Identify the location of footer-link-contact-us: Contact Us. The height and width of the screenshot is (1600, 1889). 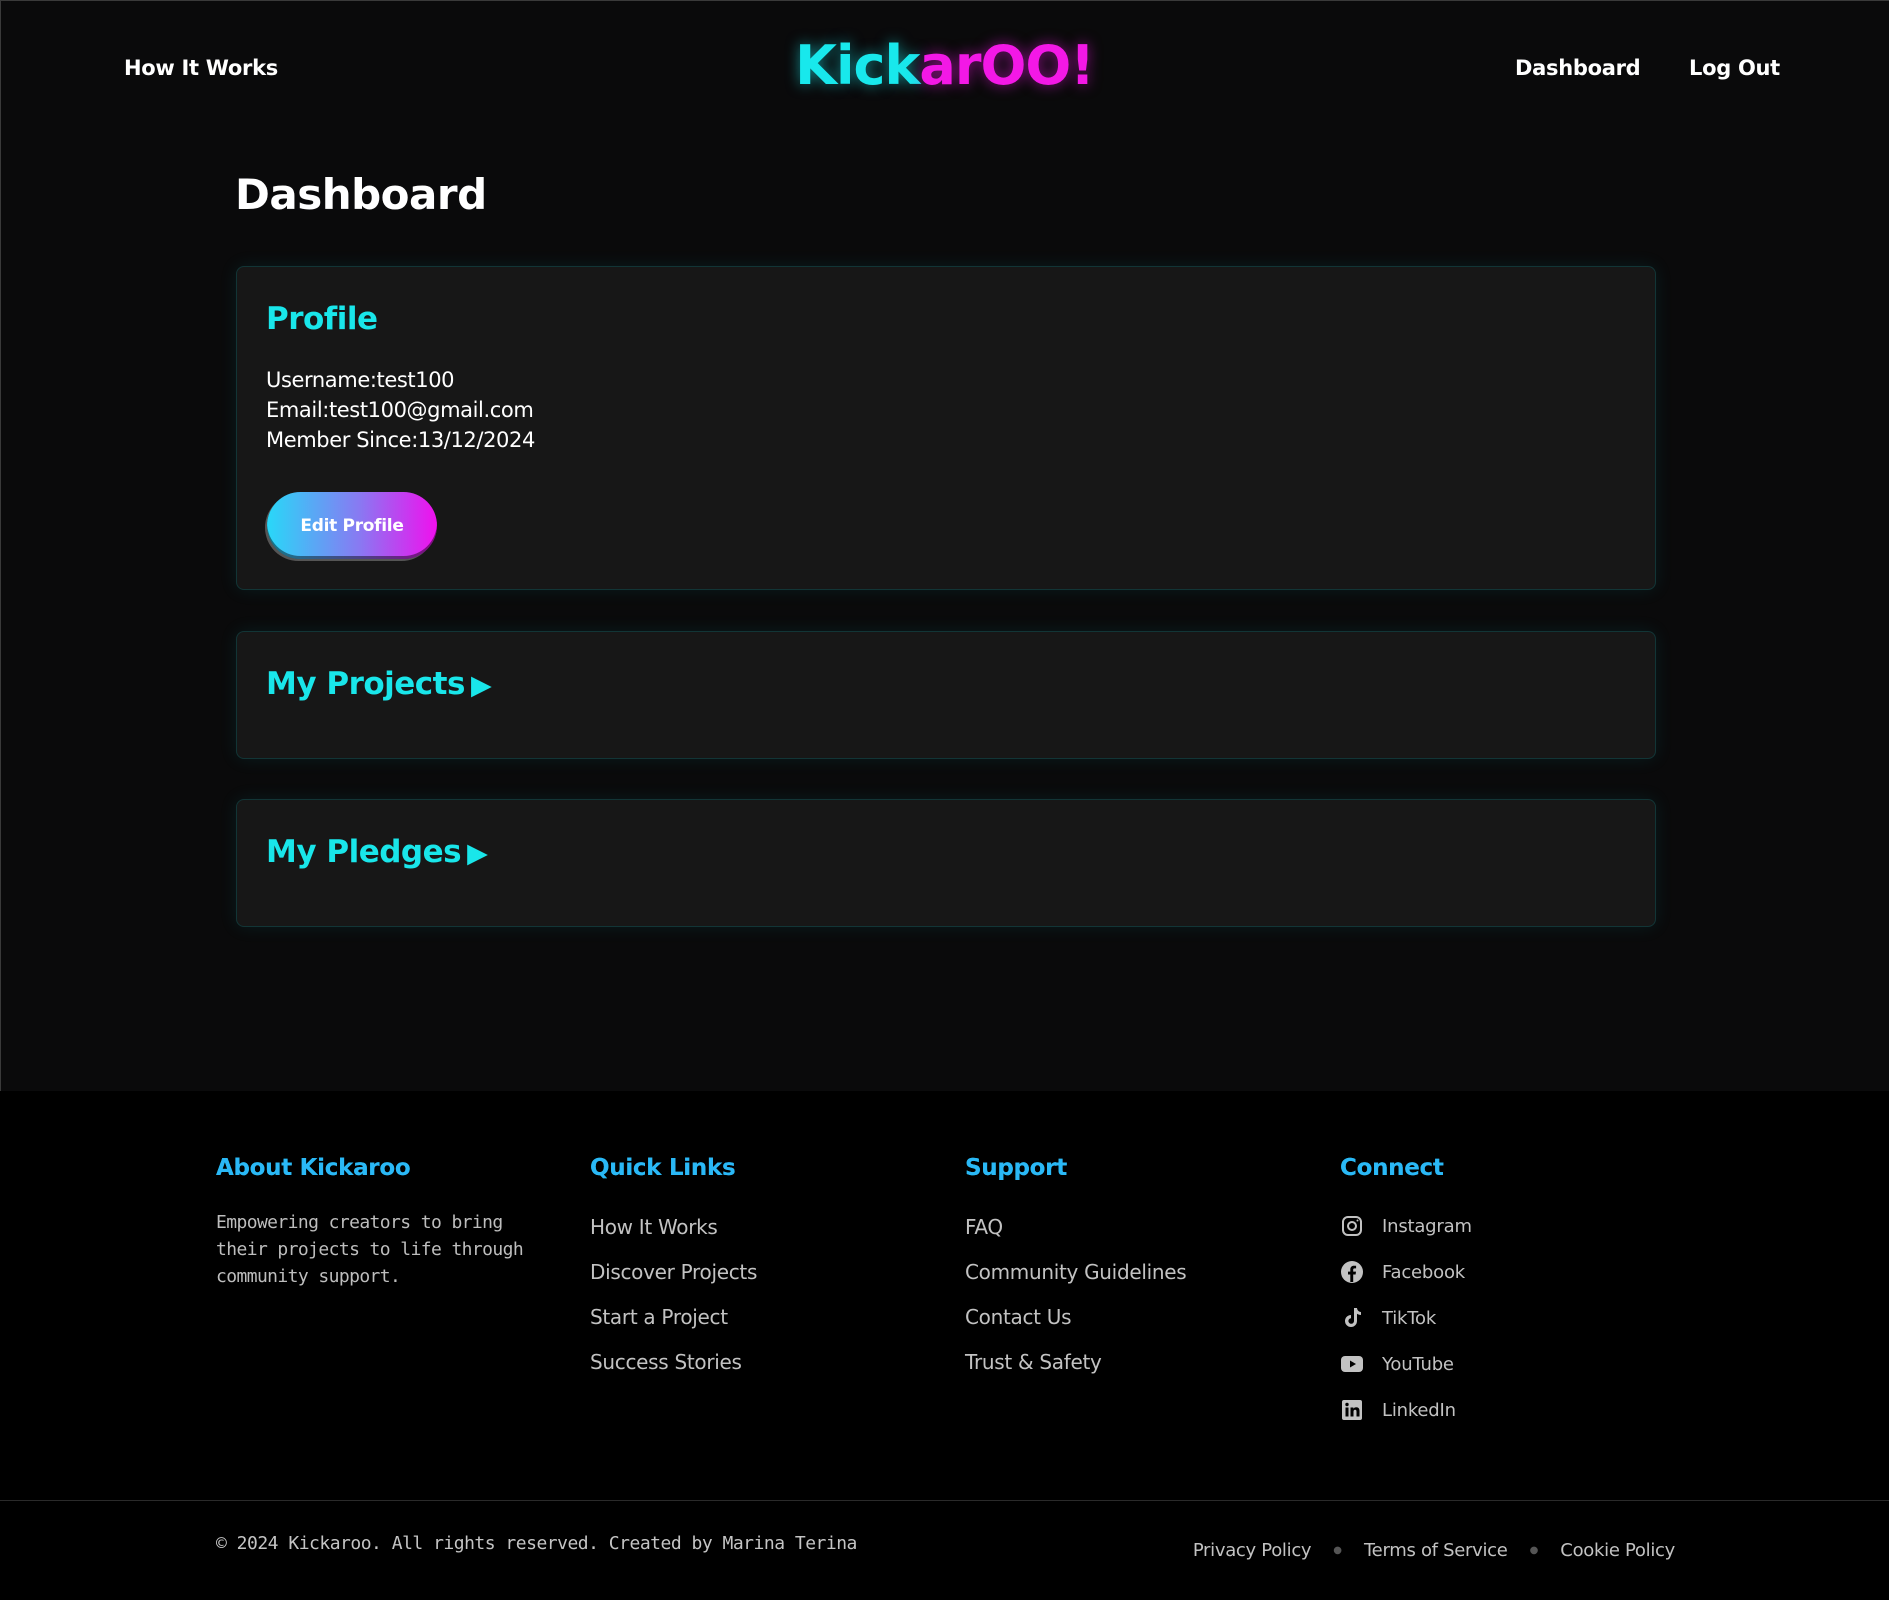
(1075, 1317).